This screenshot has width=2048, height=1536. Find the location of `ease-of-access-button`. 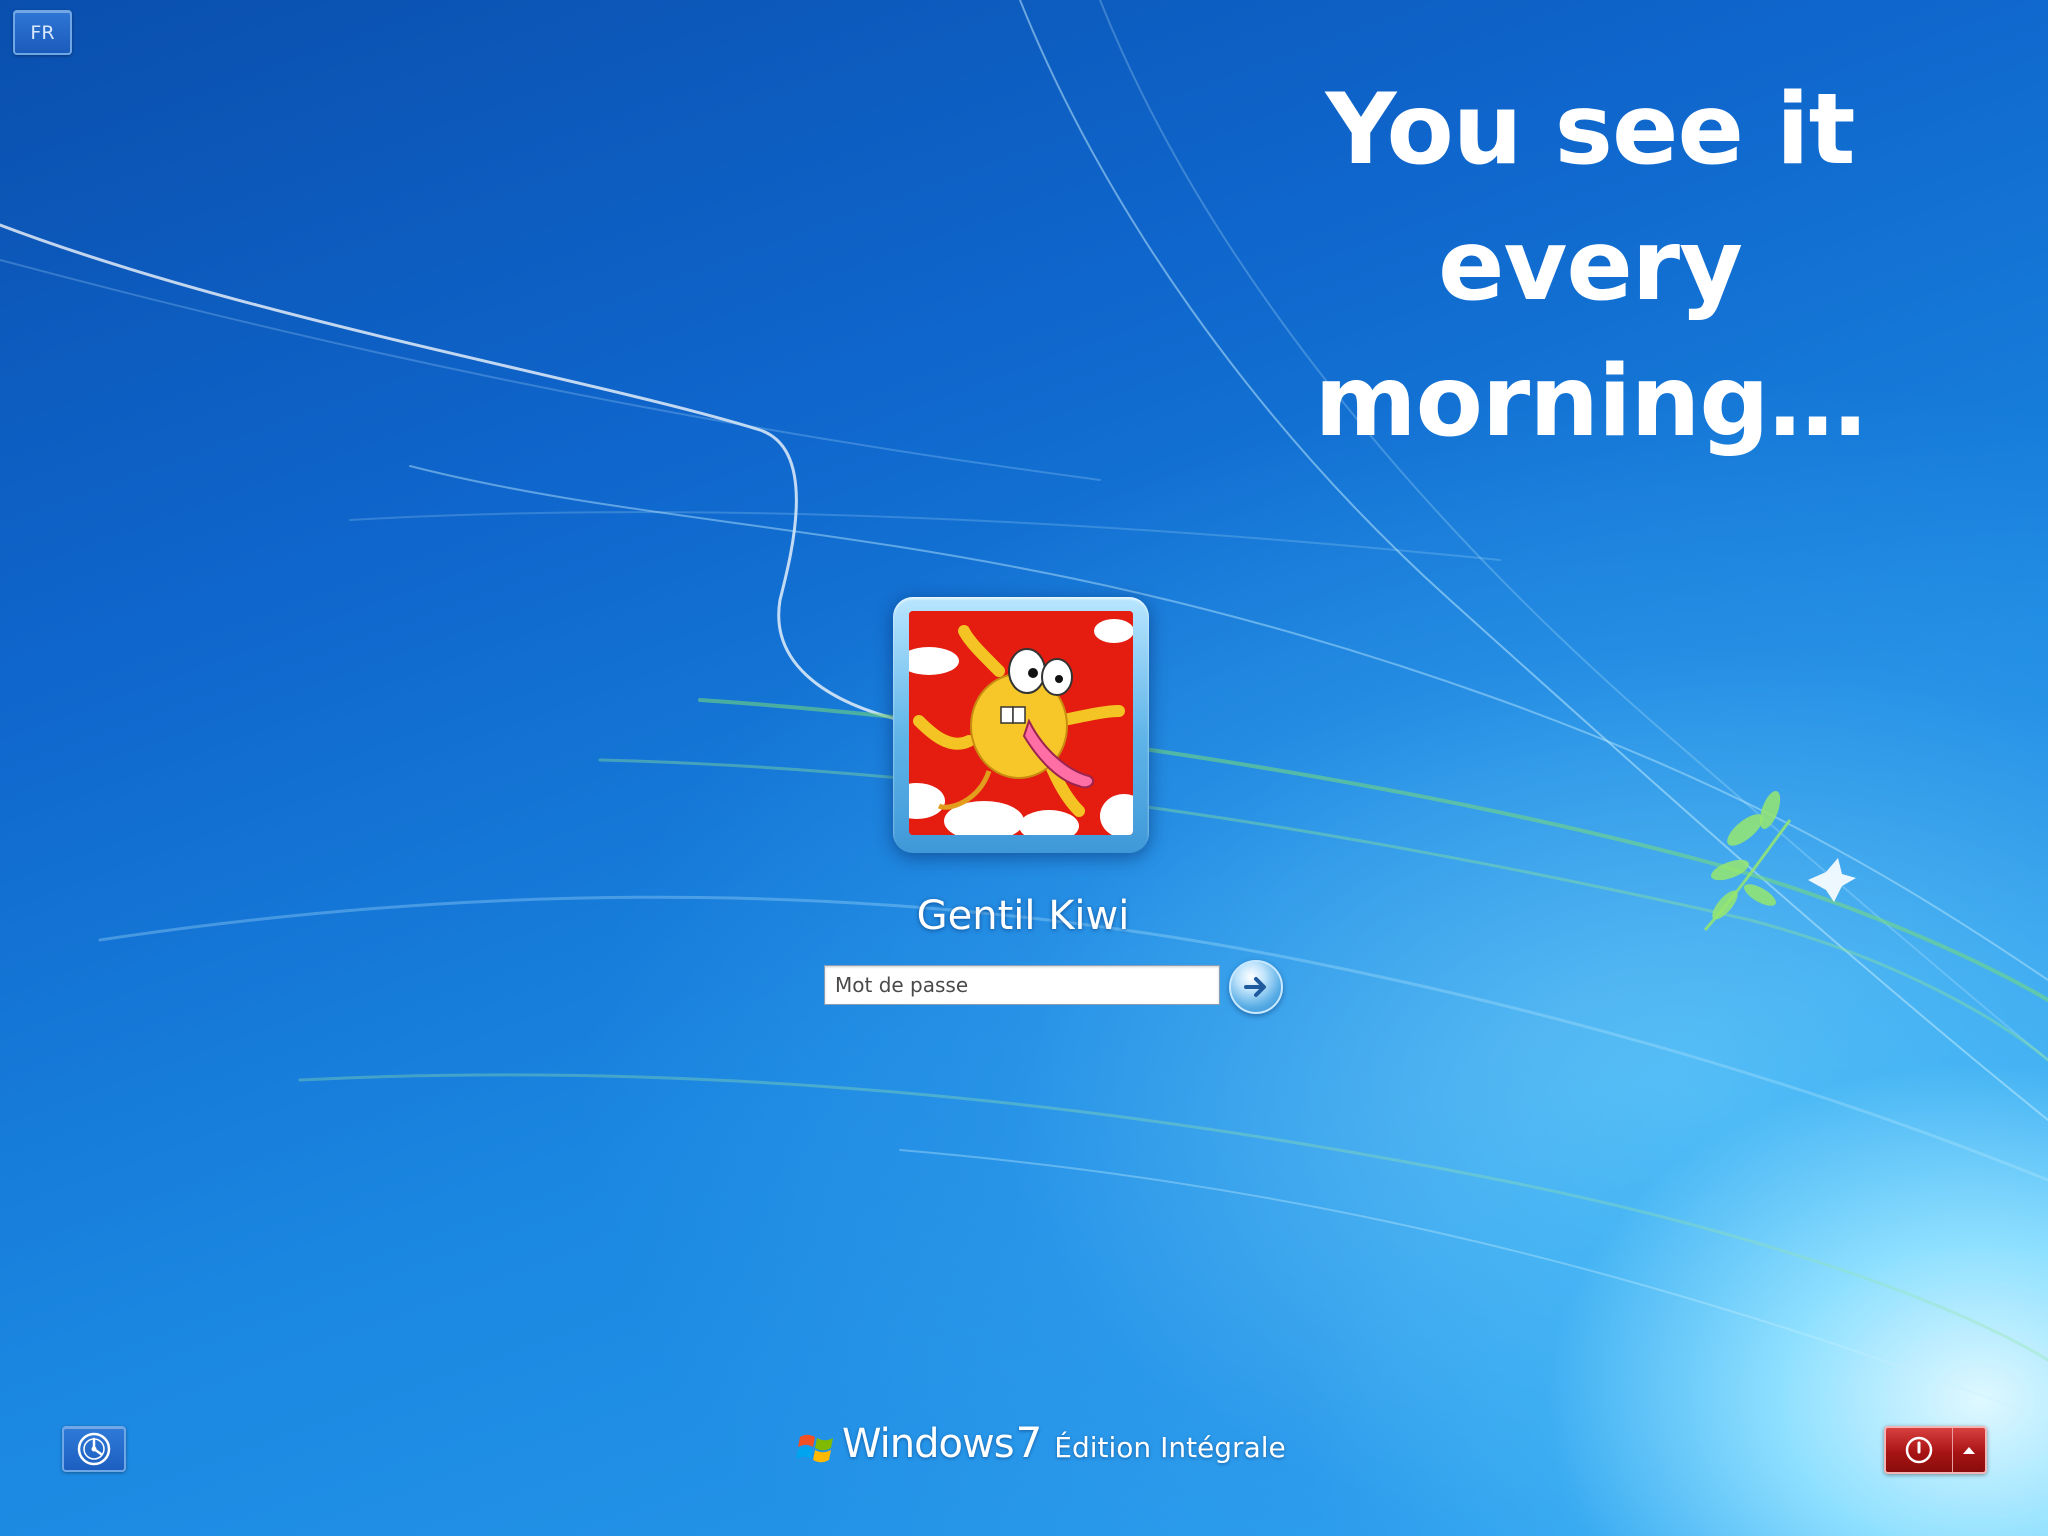

ease-of-access-button is located at coordinates (94, 1449).